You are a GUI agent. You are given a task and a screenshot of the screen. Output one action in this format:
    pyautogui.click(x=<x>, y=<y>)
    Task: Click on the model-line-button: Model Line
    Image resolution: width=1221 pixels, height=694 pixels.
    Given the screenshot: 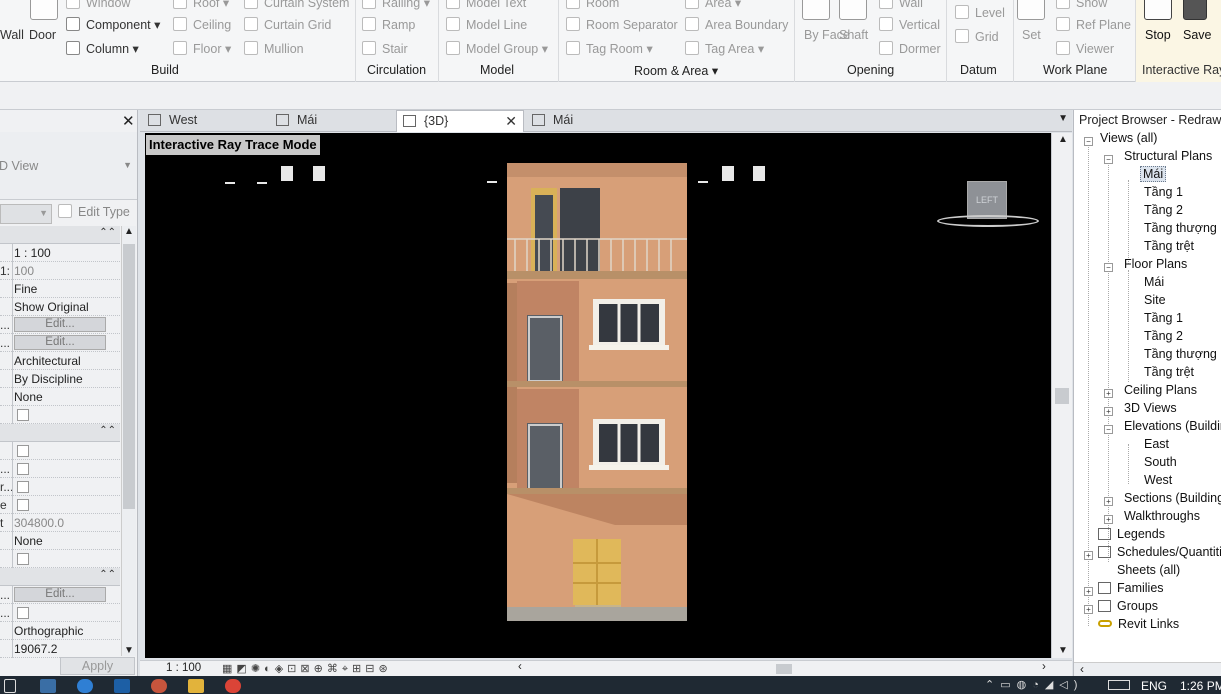 What is the action you would take?
    pyautogui.click(x=486, y=24)
    